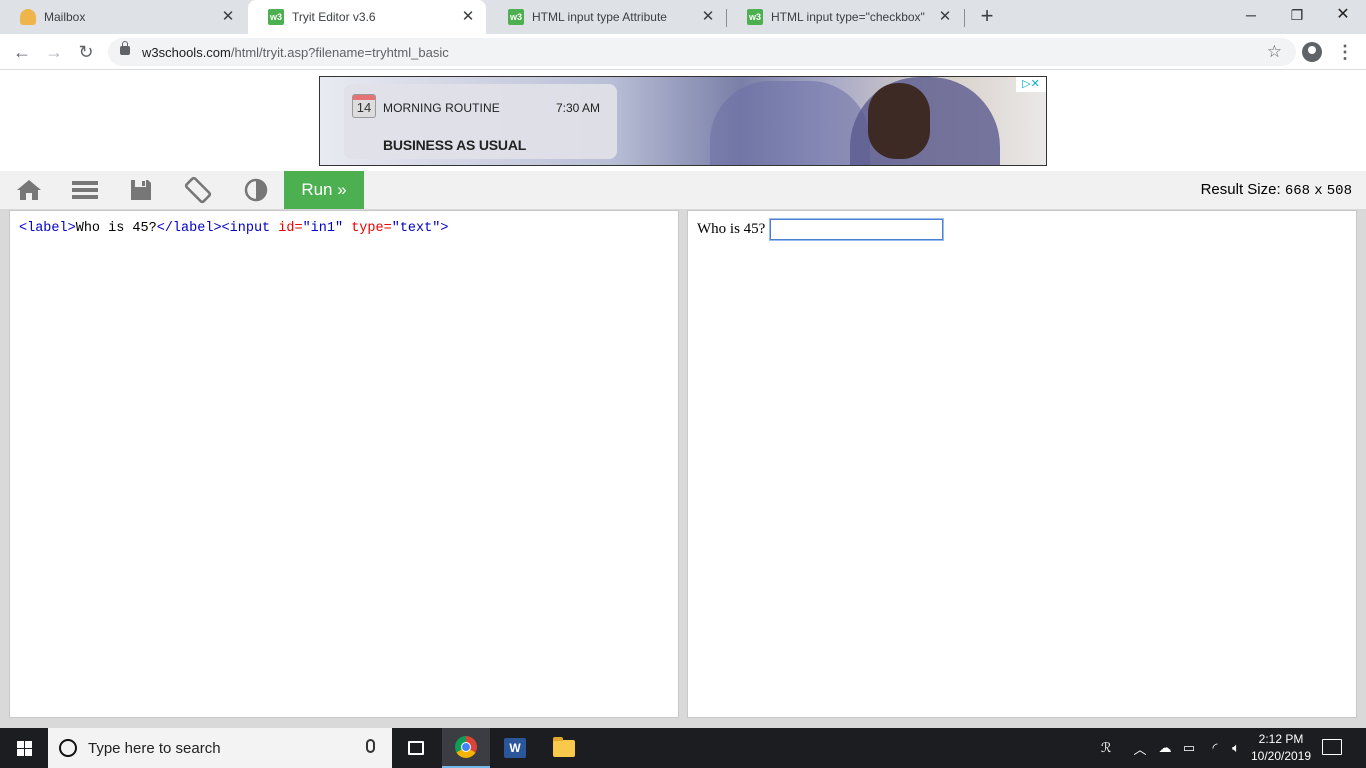 This screenshot has height=768, width=1366. I want to click on profile-avatar-icon, so click(1312, 52).